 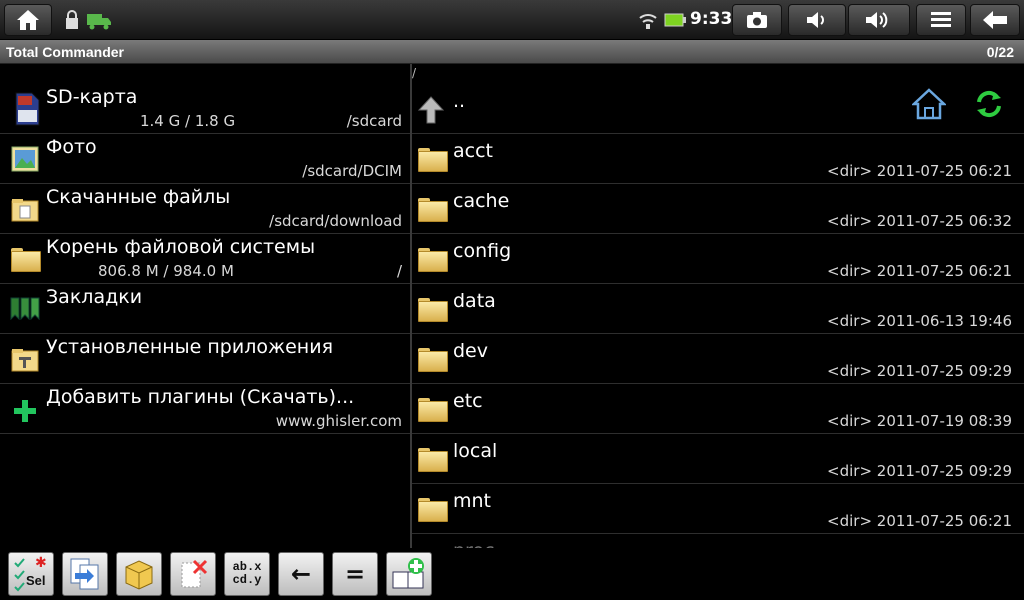 What do you see at coordinates (919, 321) in the screenshot?
I see `item-meta: <dir> 2011-06-13 19:46` at bounding box center [919, 321].